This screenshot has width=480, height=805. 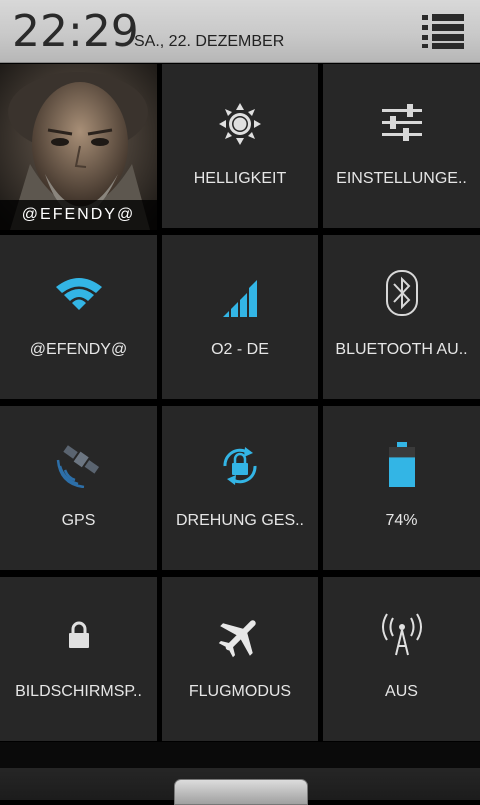 I want to click on battery-level-fill, so click(x=401, y=472).